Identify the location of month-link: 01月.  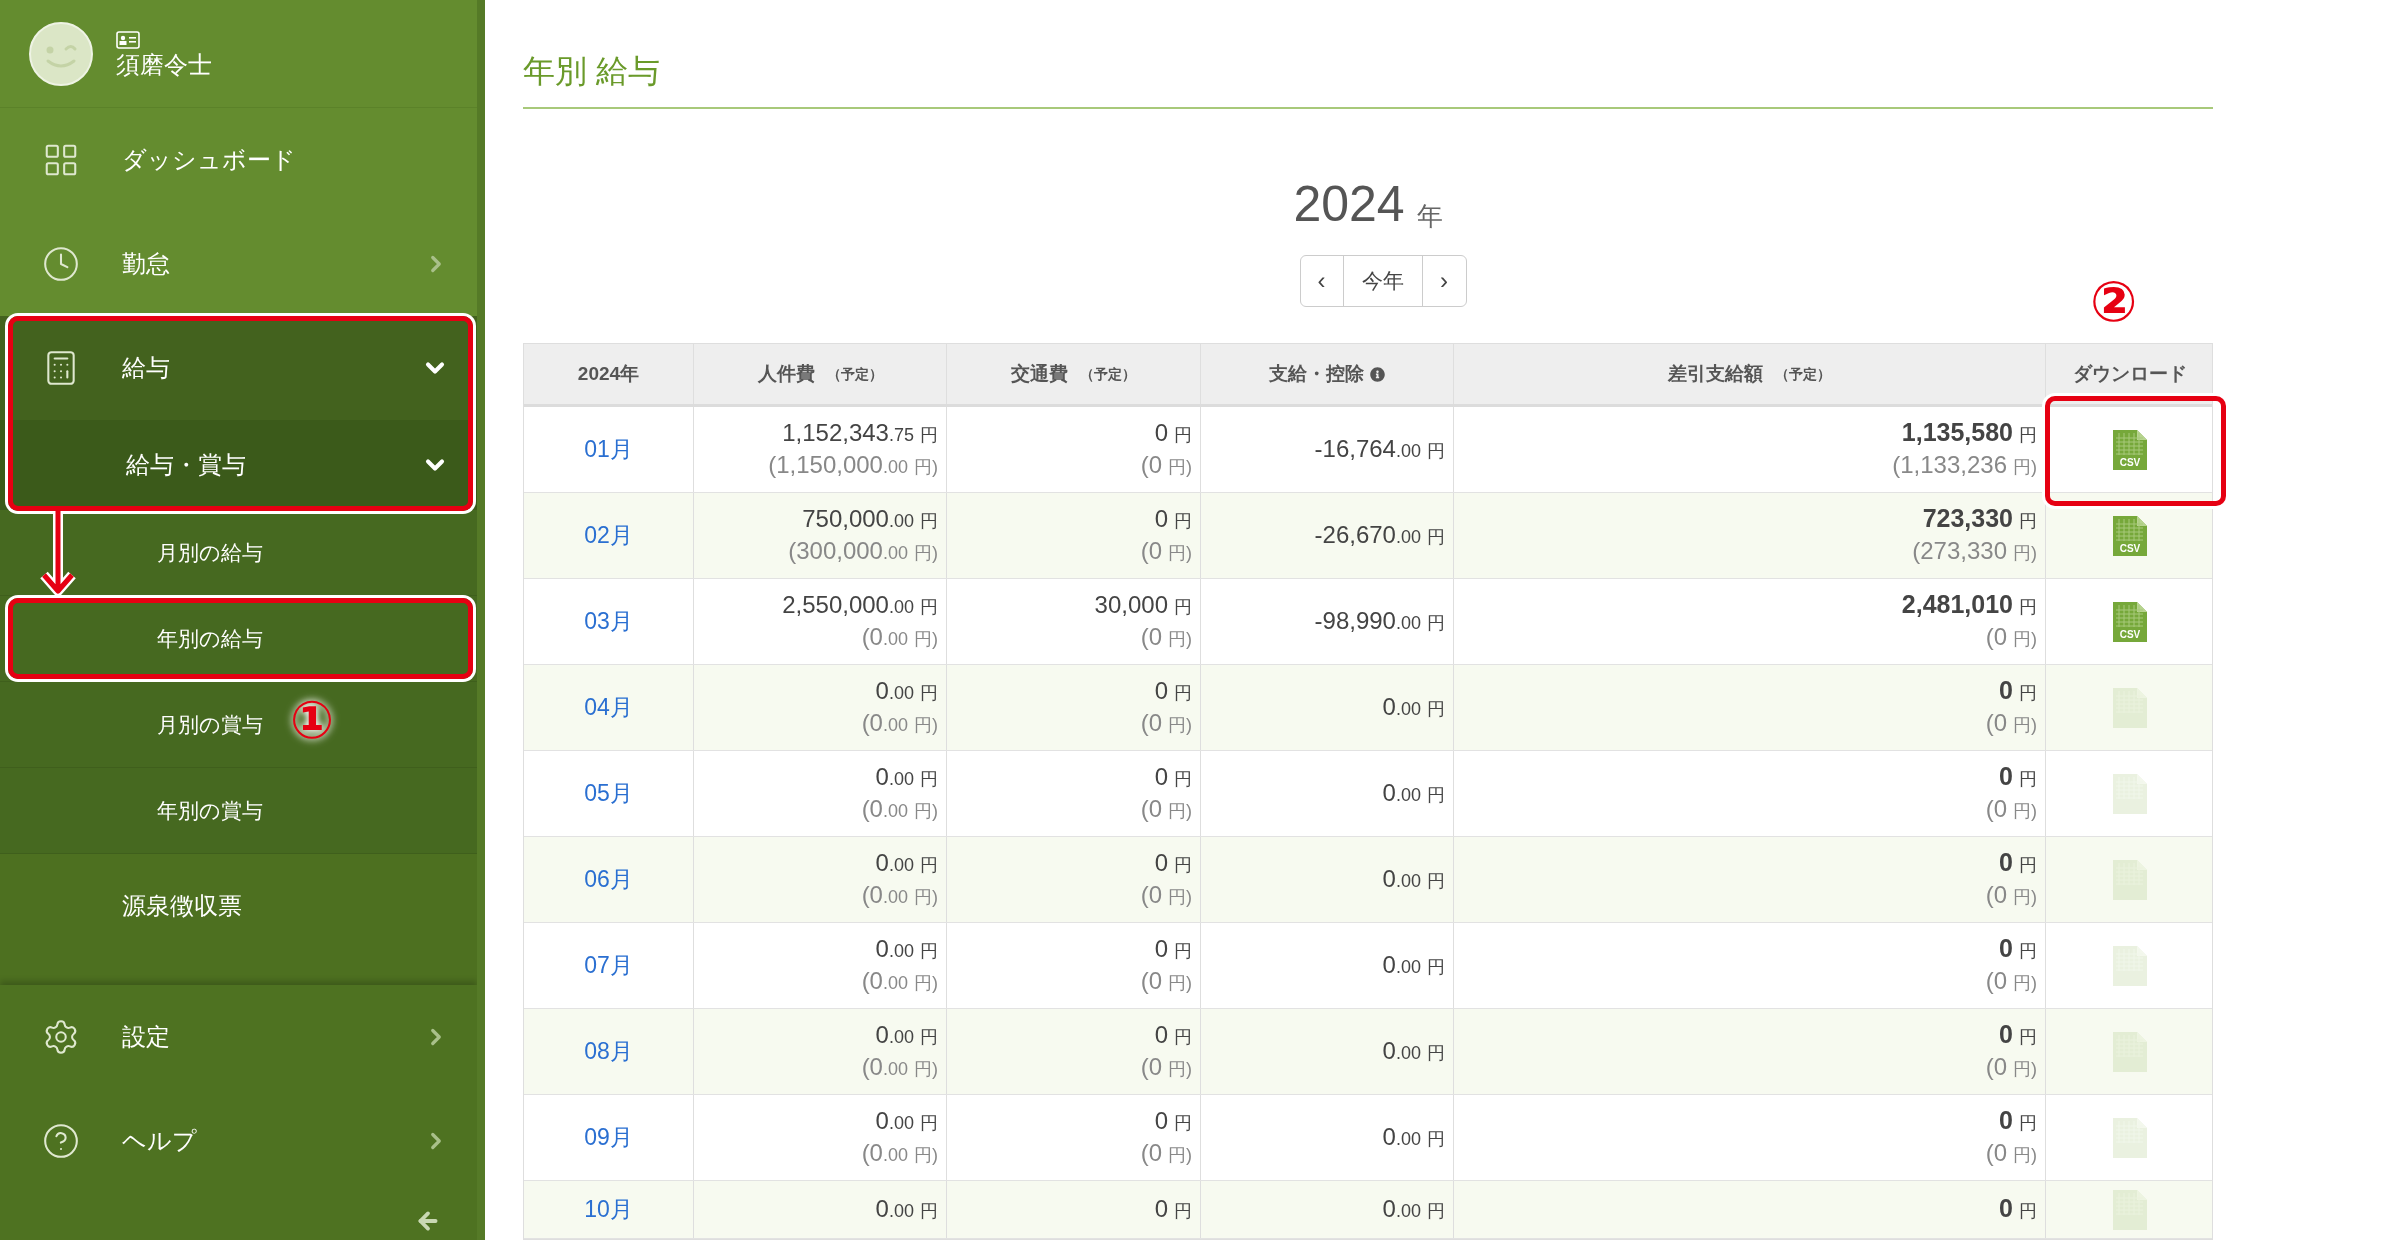
(608, 449).